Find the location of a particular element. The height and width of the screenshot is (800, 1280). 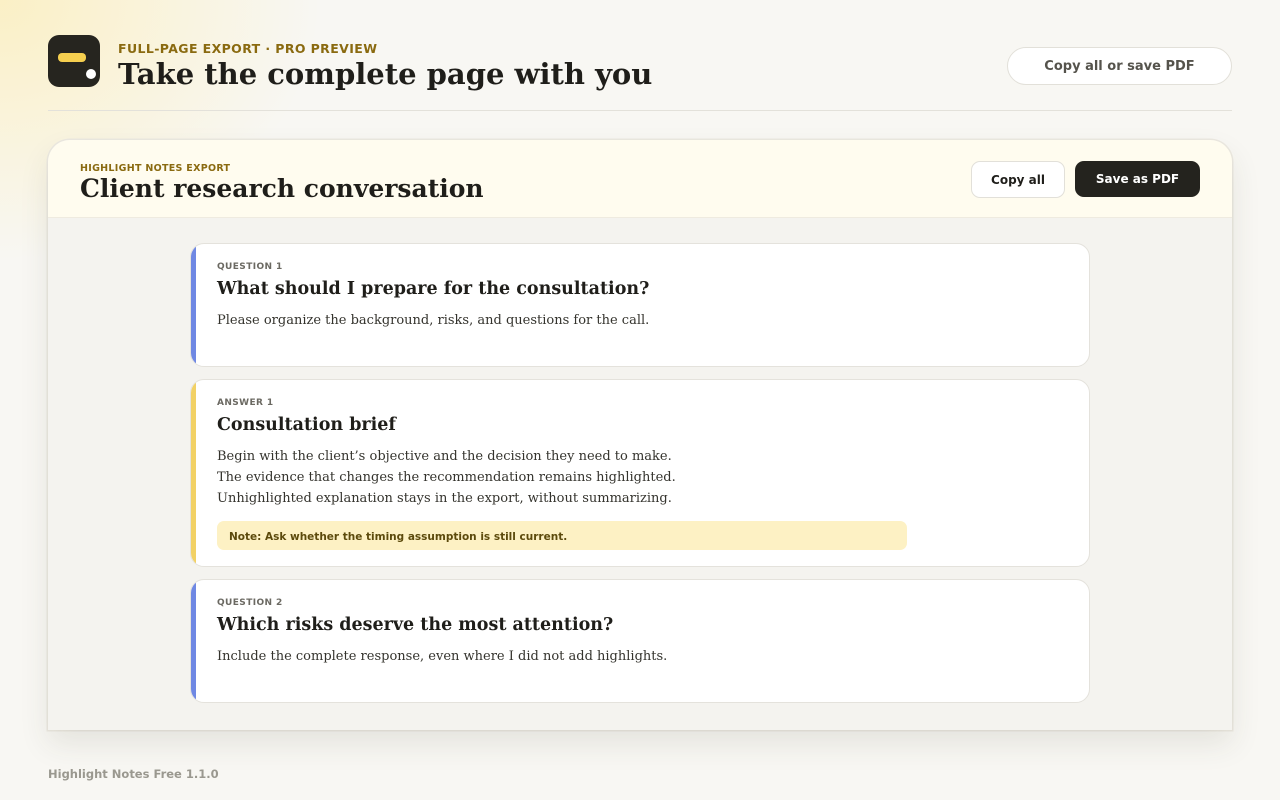

copy-all-button: Copy all is located at coordinates (1018, 179).